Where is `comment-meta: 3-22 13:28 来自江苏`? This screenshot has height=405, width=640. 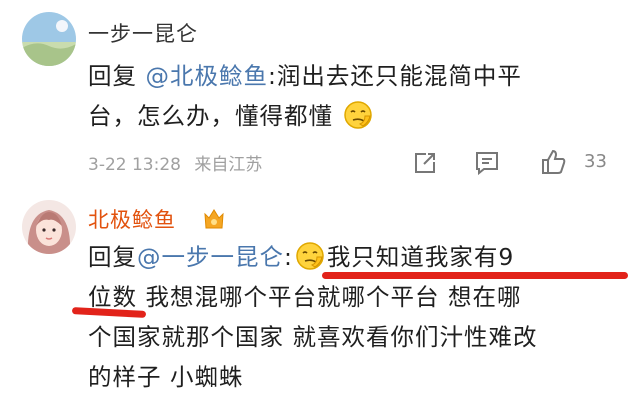
comment-meta: 3-22 13:28 来自江苏 is located at coordinates (175, 162).